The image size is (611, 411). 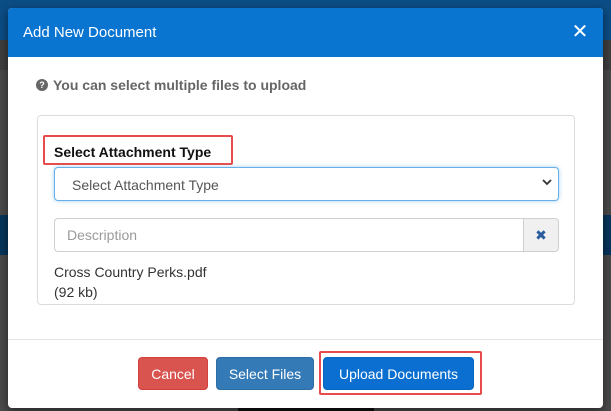 I want to click on footer-divider, so click(x=305, y=339).